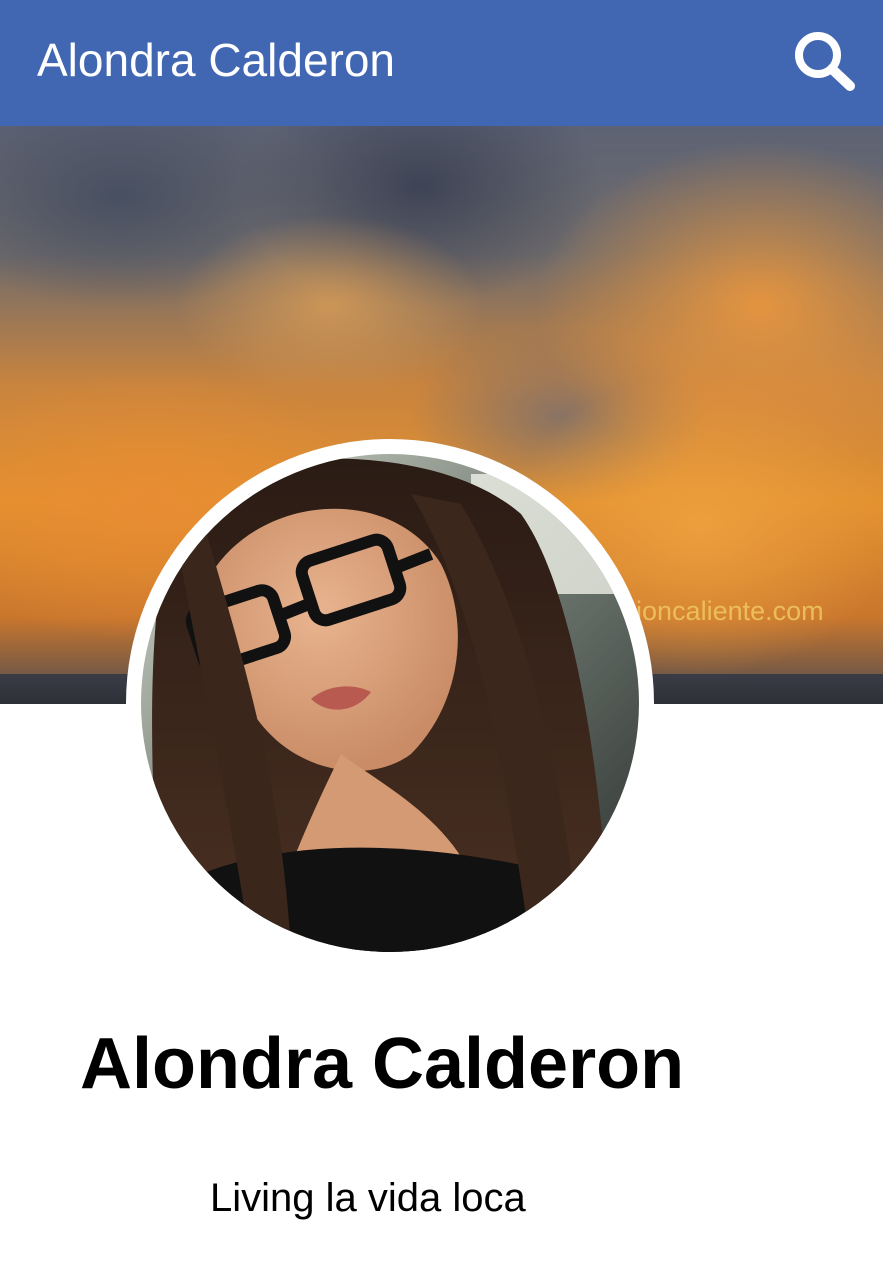 This screenshot has height=1280, width=883. What do you see at coordinates (368, 1198) in the screenshot?
I see `profile-bio: Living la vida loca` at bounding box center [368, 1198].